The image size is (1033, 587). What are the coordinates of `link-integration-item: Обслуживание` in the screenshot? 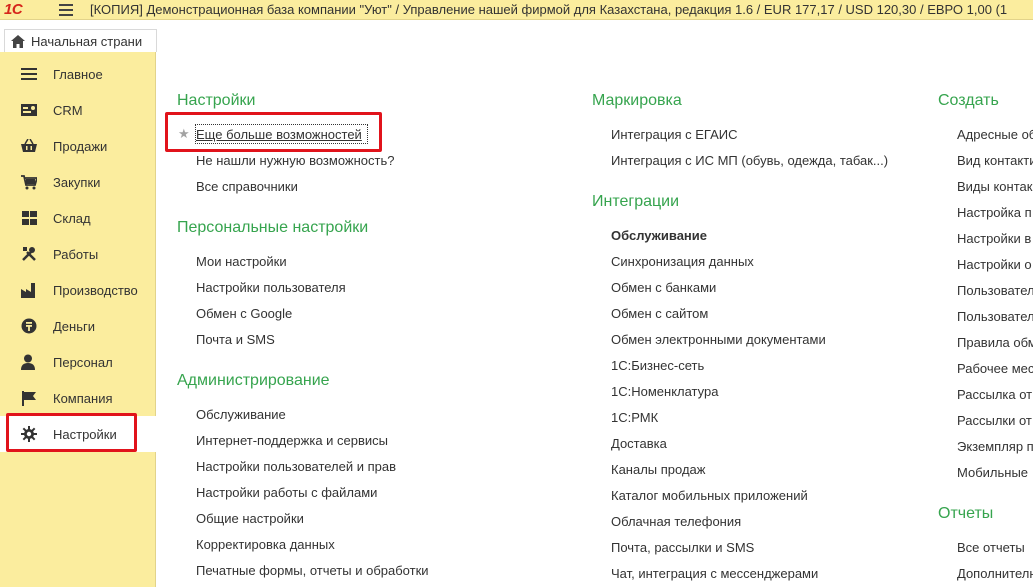 It's located at (659, 235).